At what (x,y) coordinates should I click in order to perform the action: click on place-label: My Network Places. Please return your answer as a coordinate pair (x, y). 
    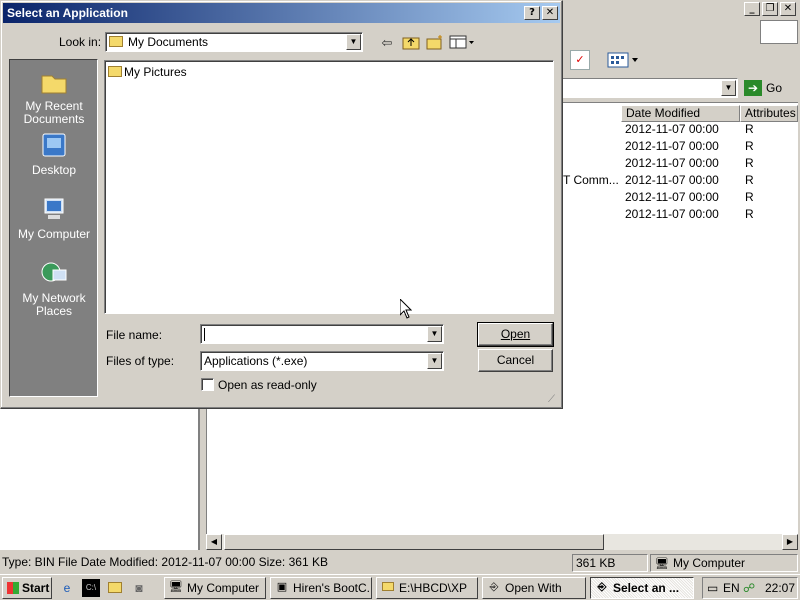
    Looking at the image, I should click on (54, 304).